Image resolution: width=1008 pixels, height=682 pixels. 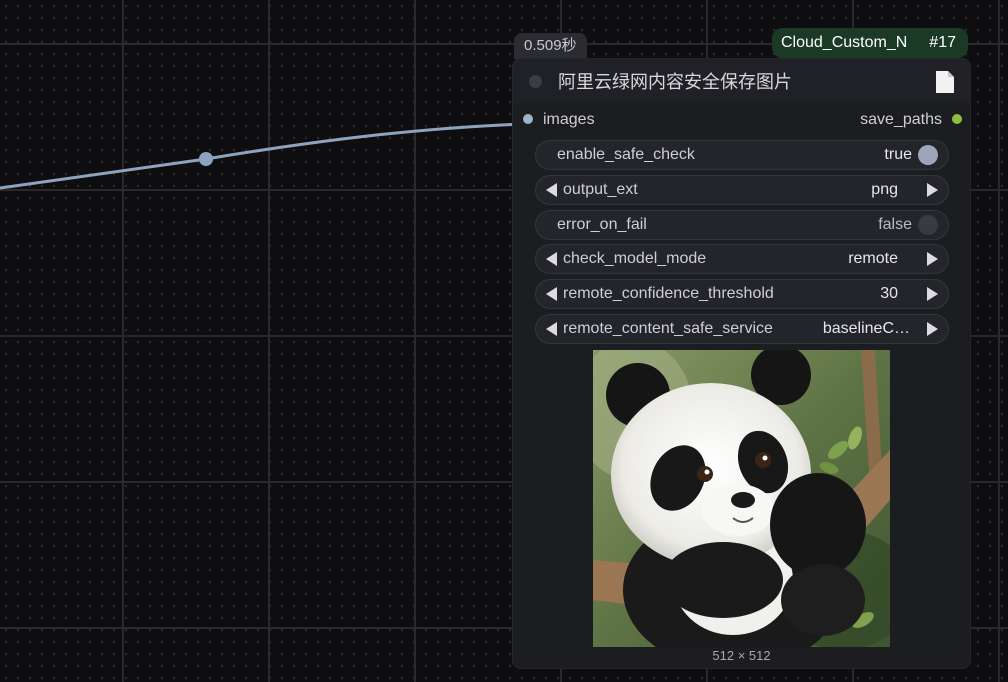 I want to click on check-model-mode-combo: check_model_mode remote, so click(x=742, y=259).